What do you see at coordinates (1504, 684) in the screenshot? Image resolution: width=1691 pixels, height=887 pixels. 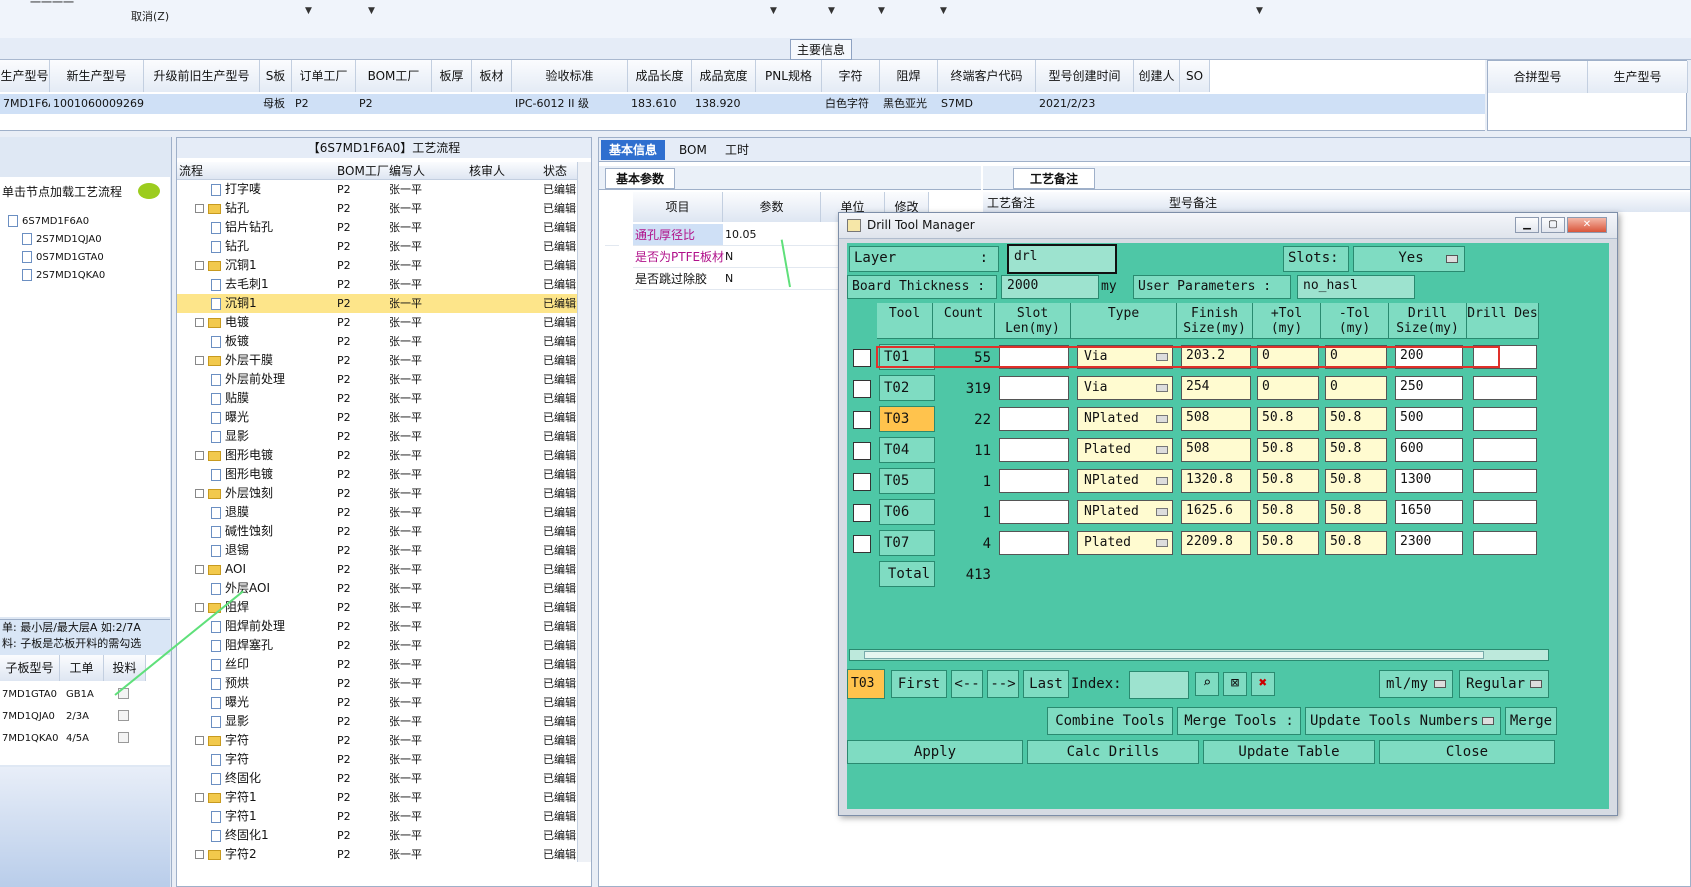 I see `mode-dropdown: Regular` at bounding box center [1504, 684].